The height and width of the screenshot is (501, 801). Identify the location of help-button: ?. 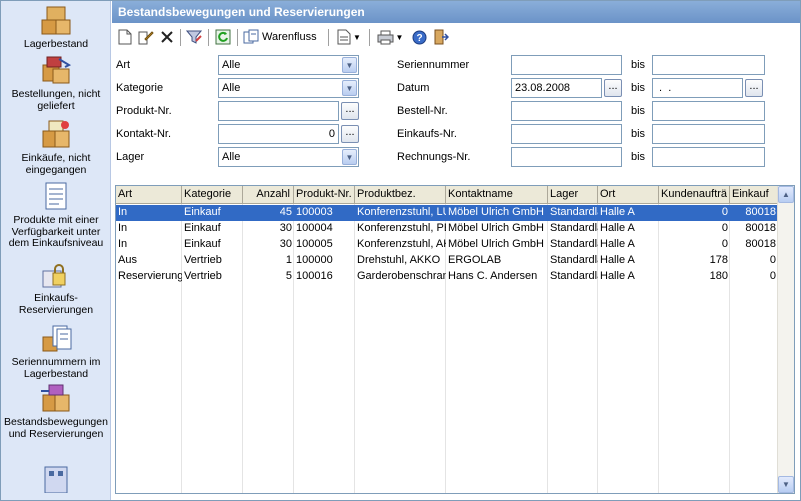
(419, 37).